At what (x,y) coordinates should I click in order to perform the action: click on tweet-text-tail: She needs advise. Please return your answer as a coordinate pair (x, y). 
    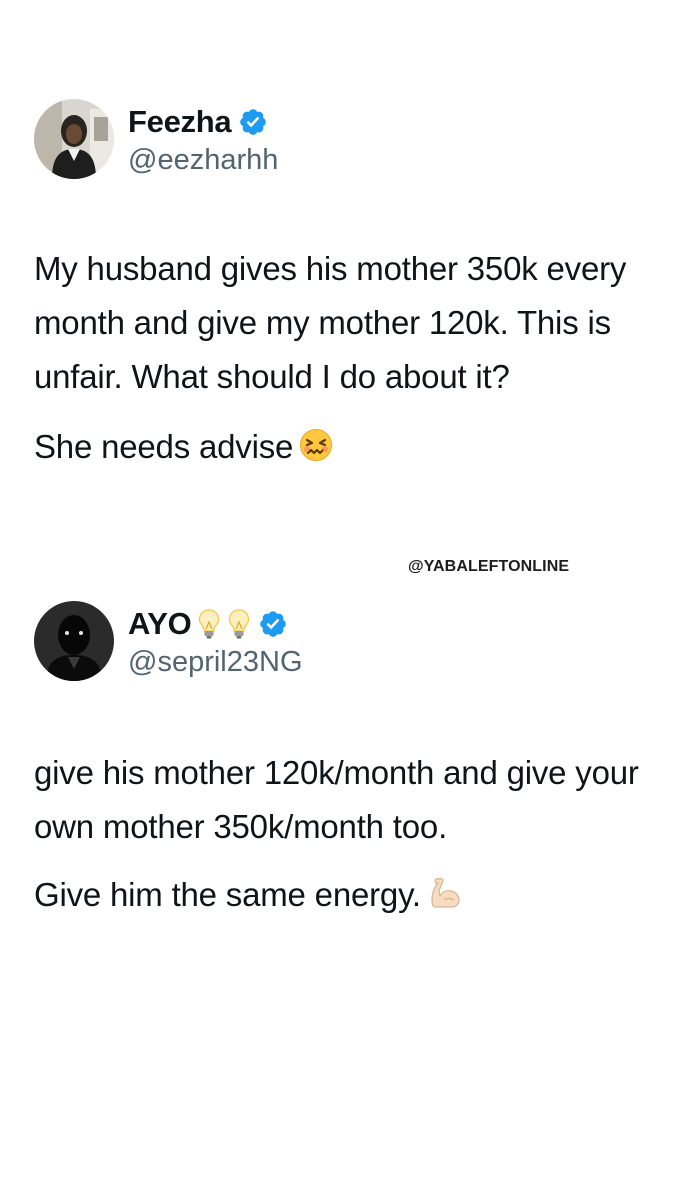
    Looking at the image, I should click on (164, 446).